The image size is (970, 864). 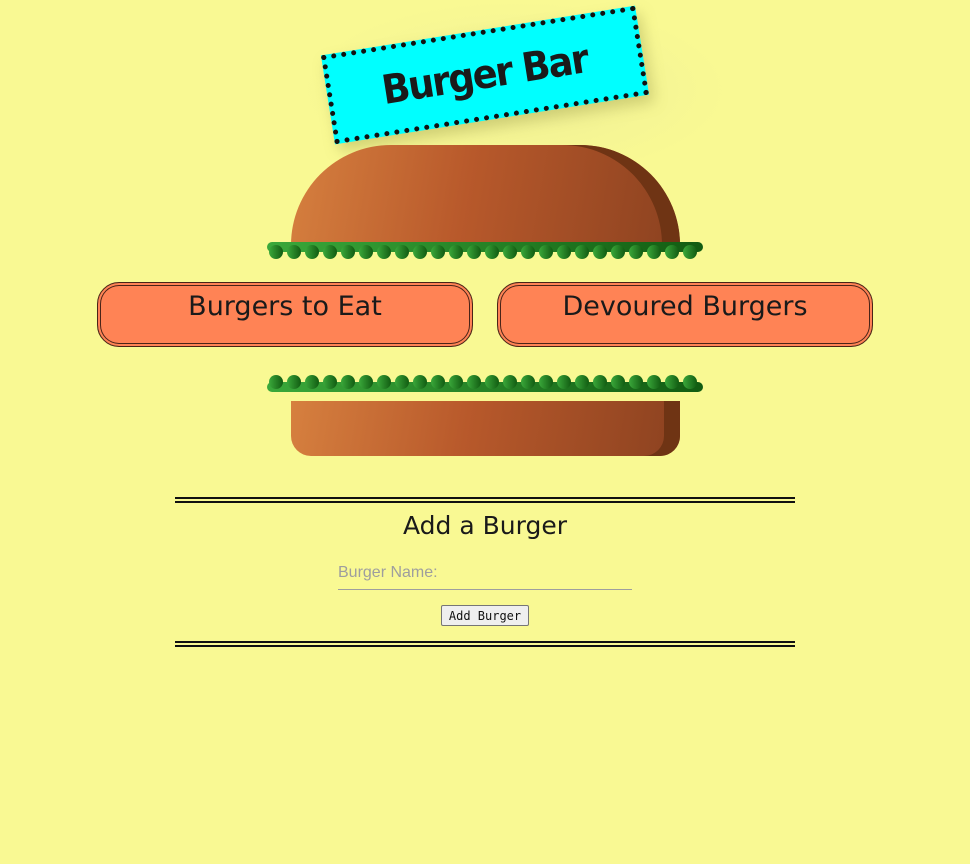 I want to click on devoured-burgers-label: Devoured Burgers, so click(x=685, y=306).